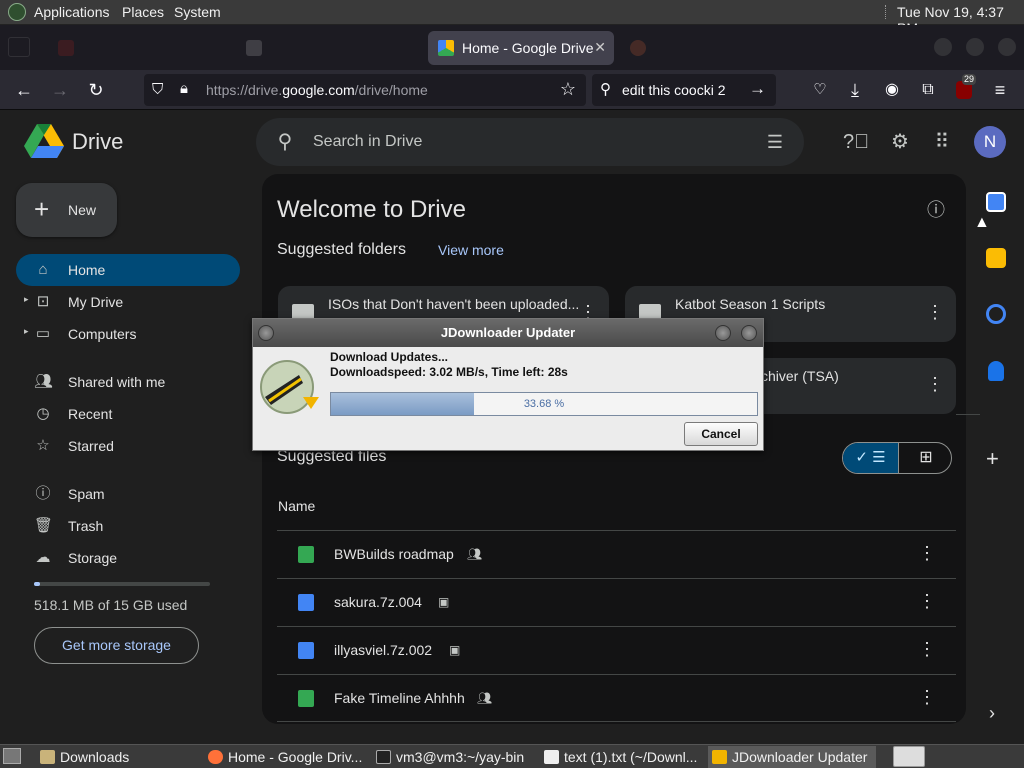 The image size is (1024, 768). Describe the element at coordinates (43, 493) in the screenshot. I see `spam-icon: ⓘ` at that location.